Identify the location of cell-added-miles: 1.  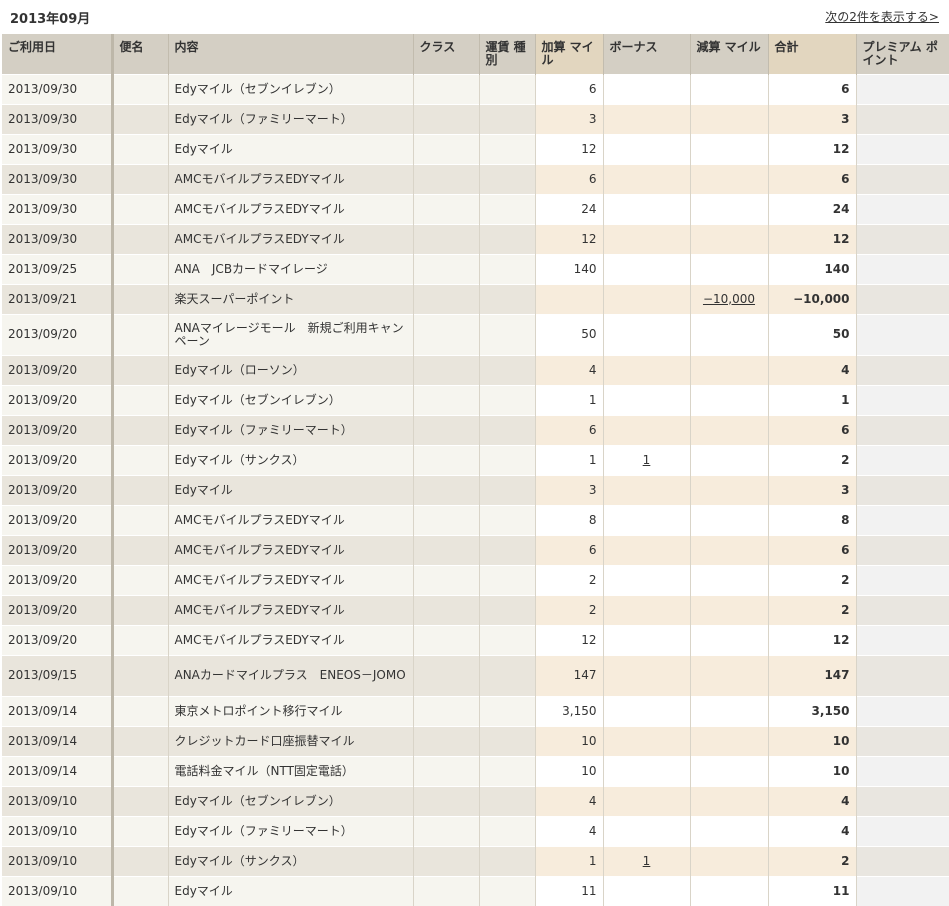
(568, 860).